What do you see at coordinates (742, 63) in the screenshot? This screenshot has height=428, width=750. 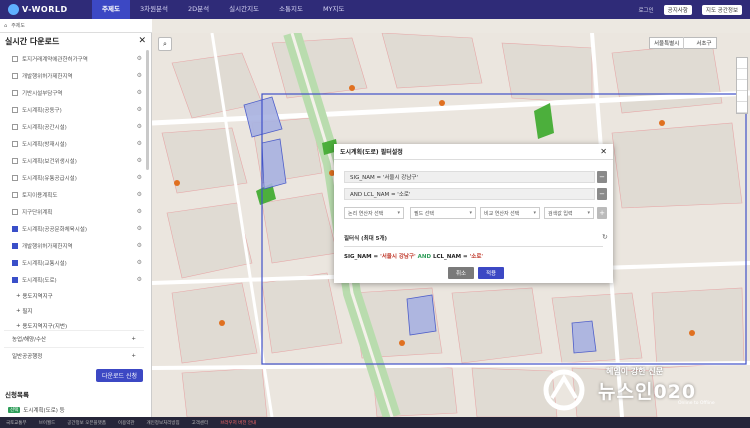 I see `zoom-in-button` at bounding box center [742, 63].